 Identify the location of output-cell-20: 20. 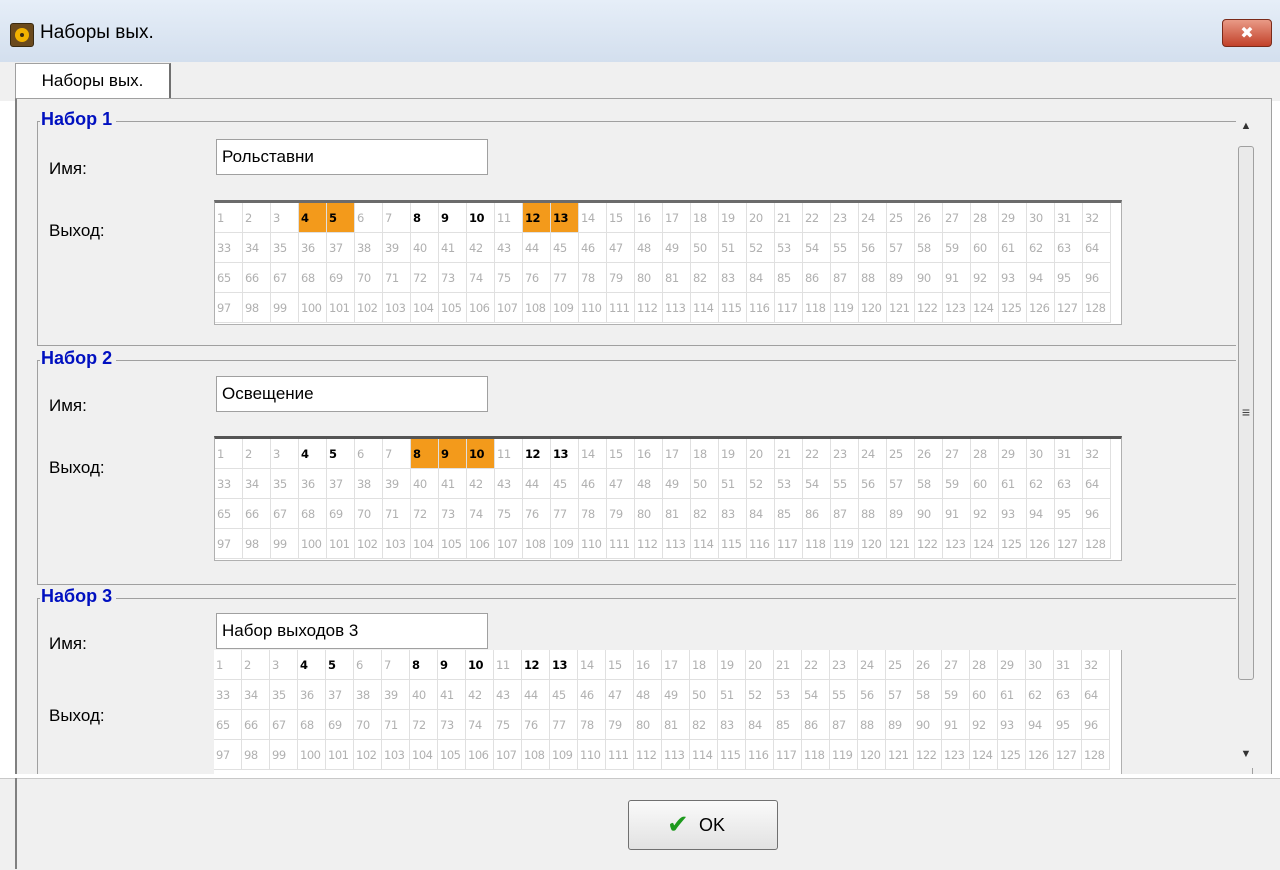
(760, 665).